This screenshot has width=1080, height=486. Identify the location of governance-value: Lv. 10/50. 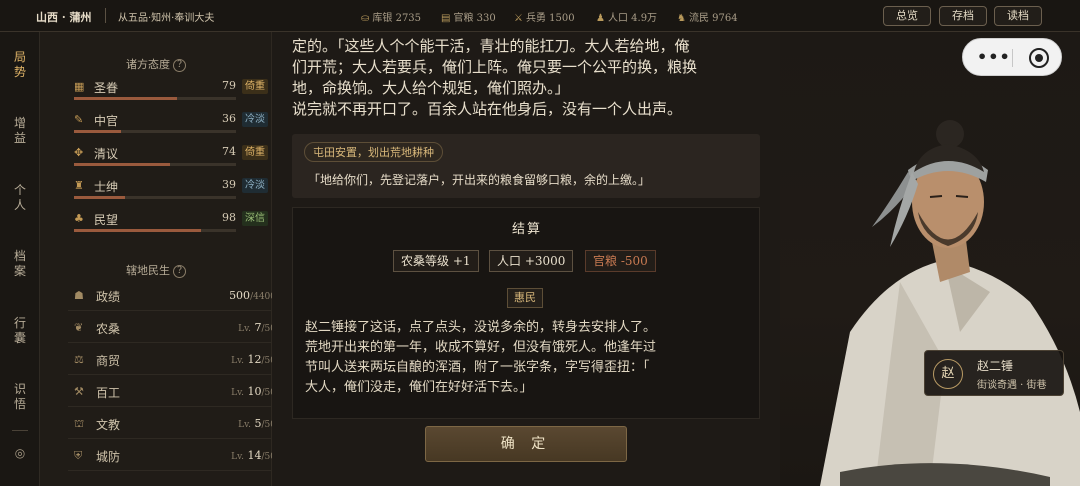
(253, 391).